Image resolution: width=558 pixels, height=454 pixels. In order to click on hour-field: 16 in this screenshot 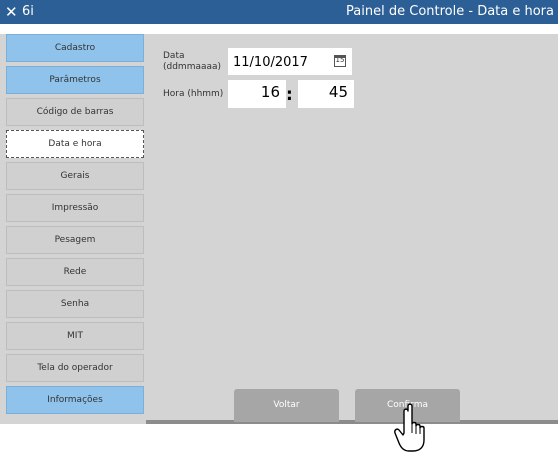, I will do `click(257, 94)`.